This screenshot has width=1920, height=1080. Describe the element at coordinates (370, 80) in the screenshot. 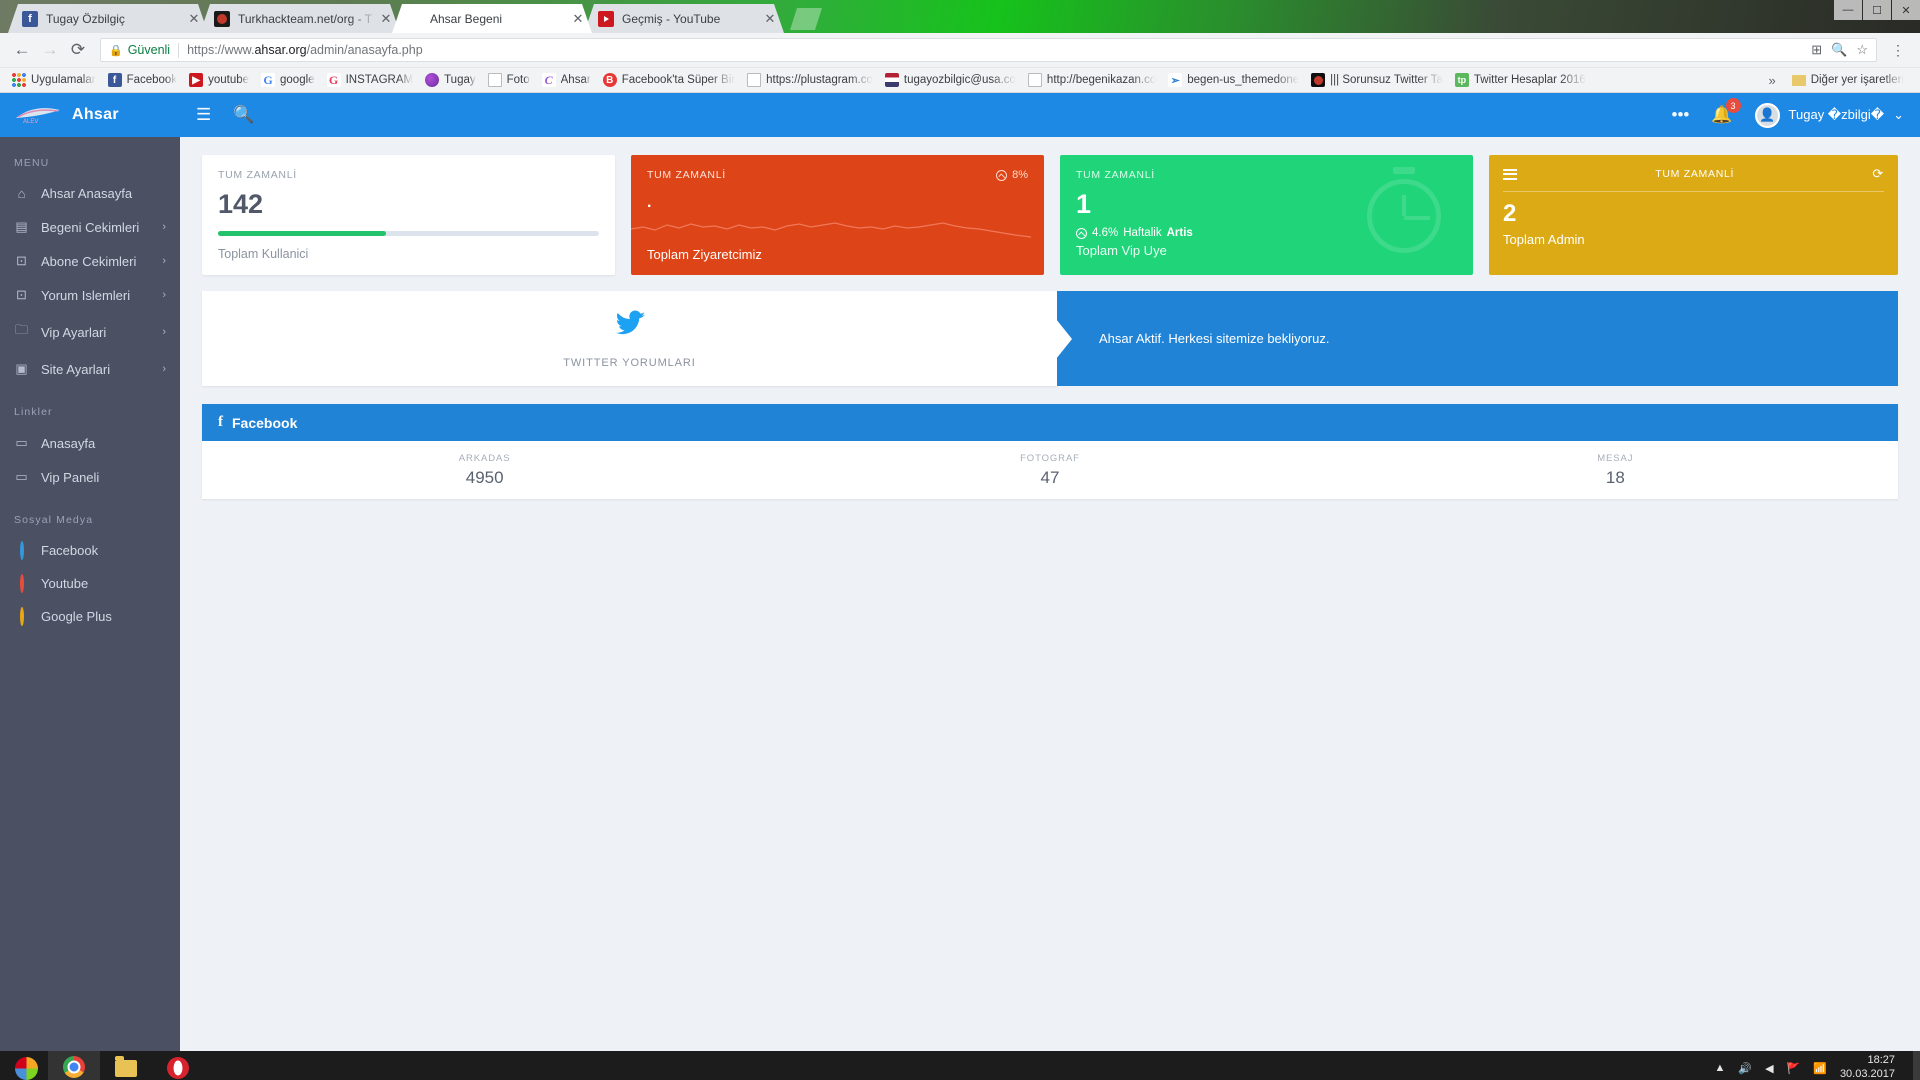

I see `bookmark-item: G İNSTAGRAM` at that location.